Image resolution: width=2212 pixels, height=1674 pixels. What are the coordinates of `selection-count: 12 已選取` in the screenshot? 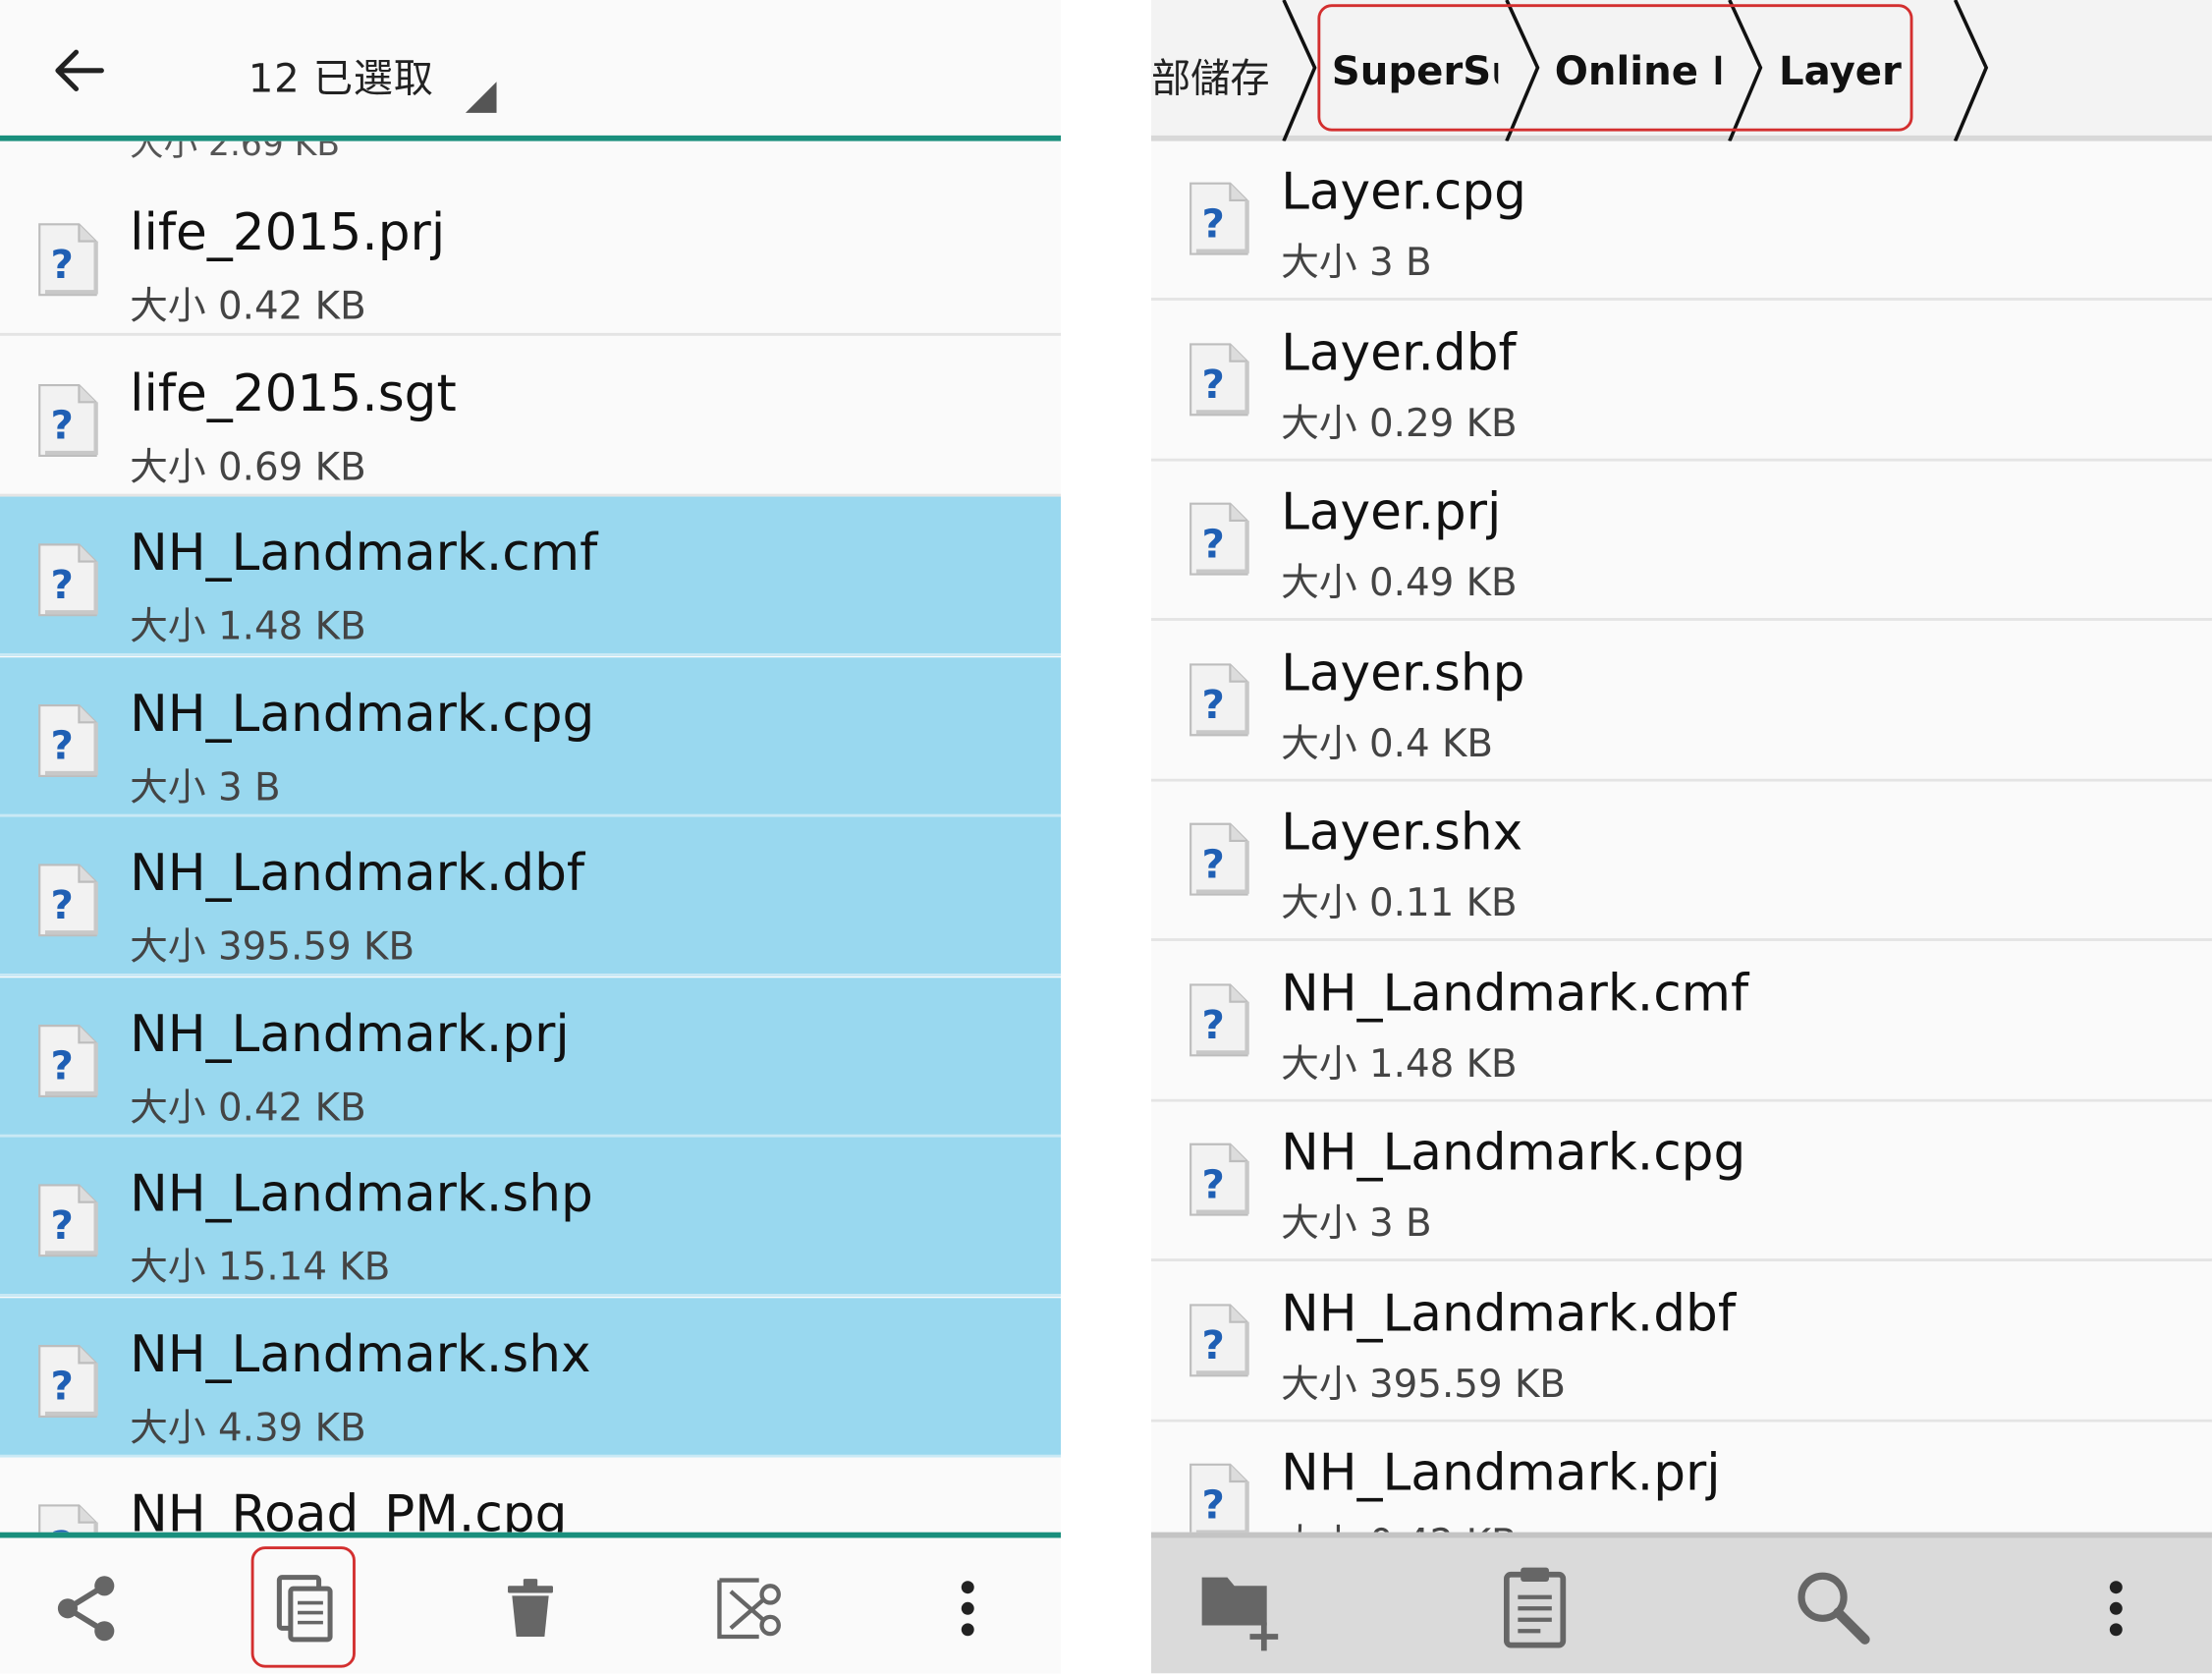 It's located at (341, 76).